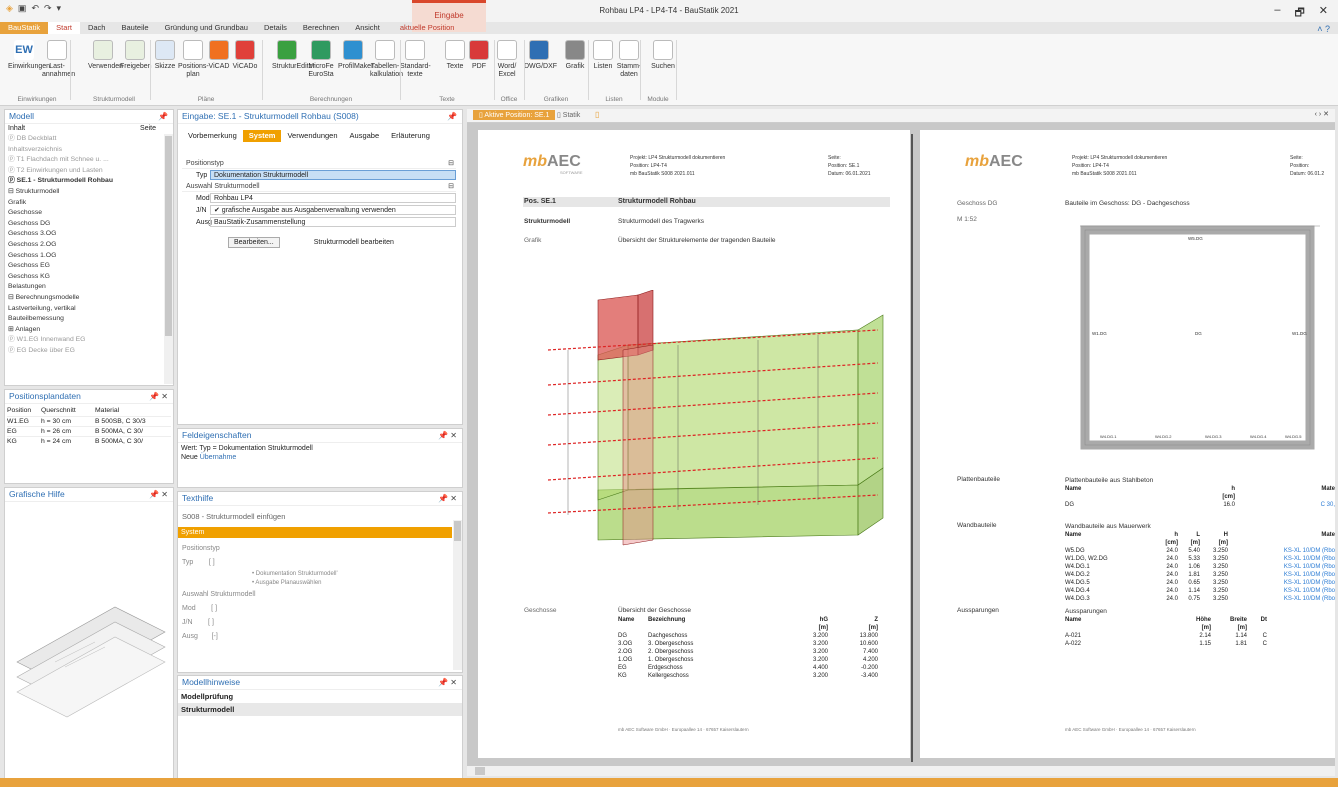 The width and height of the screenshot is (1338, 787). What do you see at coordinates (90, 309) in the screenshot?
I see `tree-item: Lastverteilung, vertikal` at bounding box center [90, 309].